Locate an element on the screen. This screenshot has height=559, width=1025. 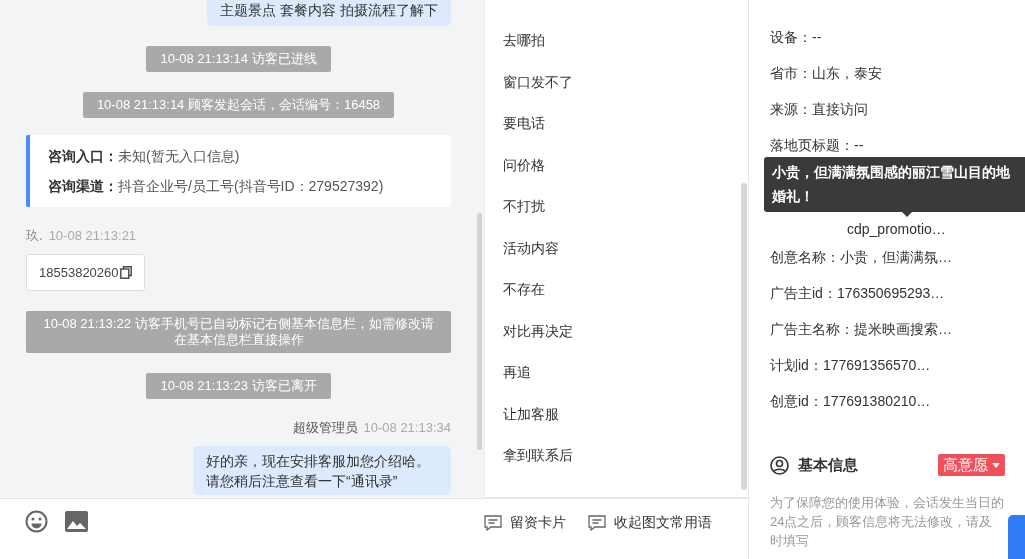
quick-phrase: 去哪拍 is located at coordinates (515, 41).